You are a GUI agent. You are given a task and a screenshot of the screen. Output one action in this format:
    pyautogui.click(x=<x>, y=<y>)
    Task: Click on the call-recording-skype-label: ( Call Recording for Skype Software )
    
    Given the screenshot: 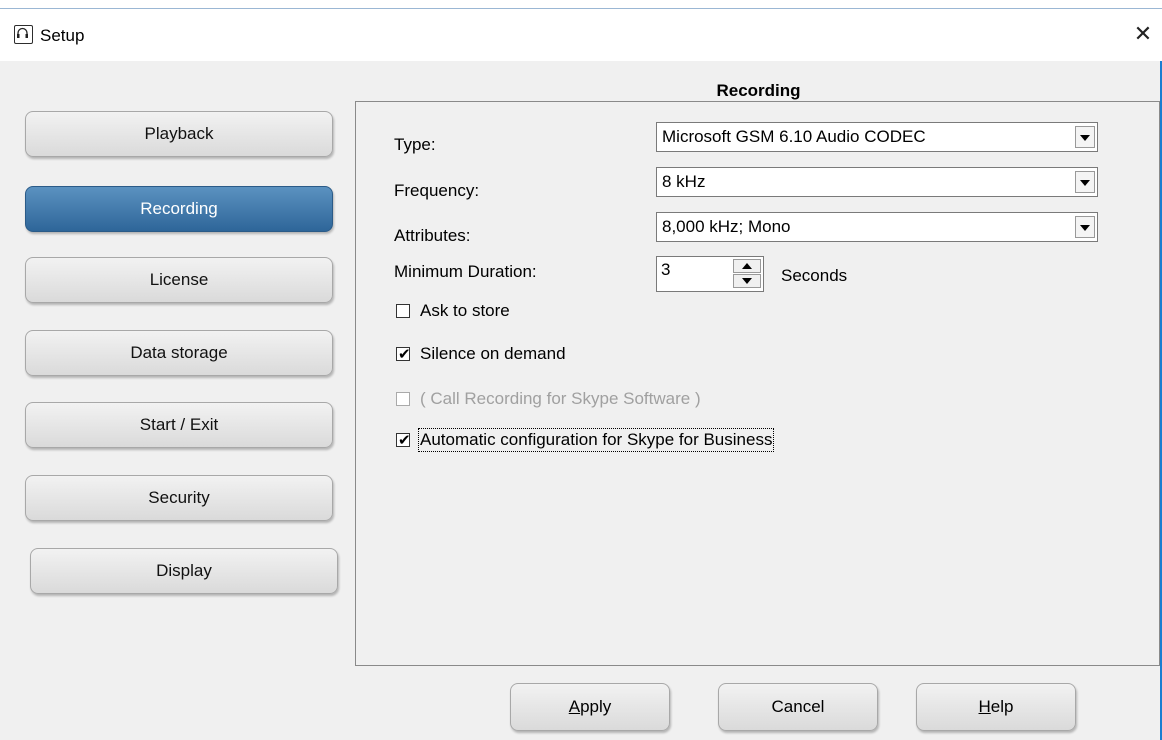 What is the action you would take?
    pyautogui.click(x=560, y=398)
    